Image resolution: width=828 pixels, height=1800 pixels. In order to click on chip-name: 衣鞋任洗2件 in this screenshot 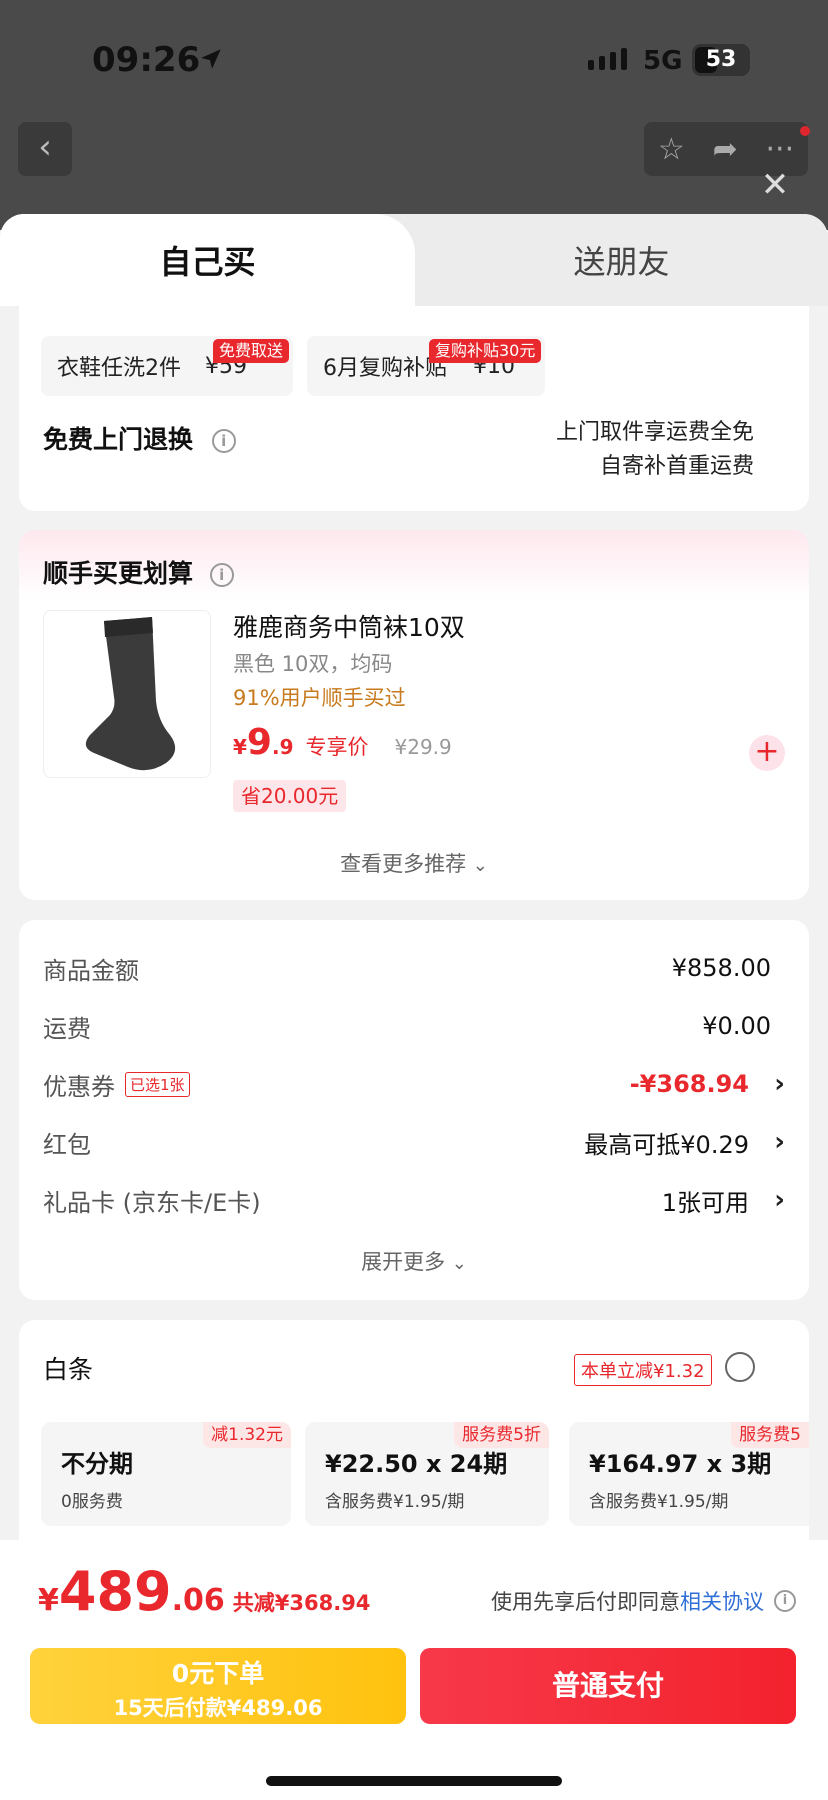, I will do `click(119, 368)`.